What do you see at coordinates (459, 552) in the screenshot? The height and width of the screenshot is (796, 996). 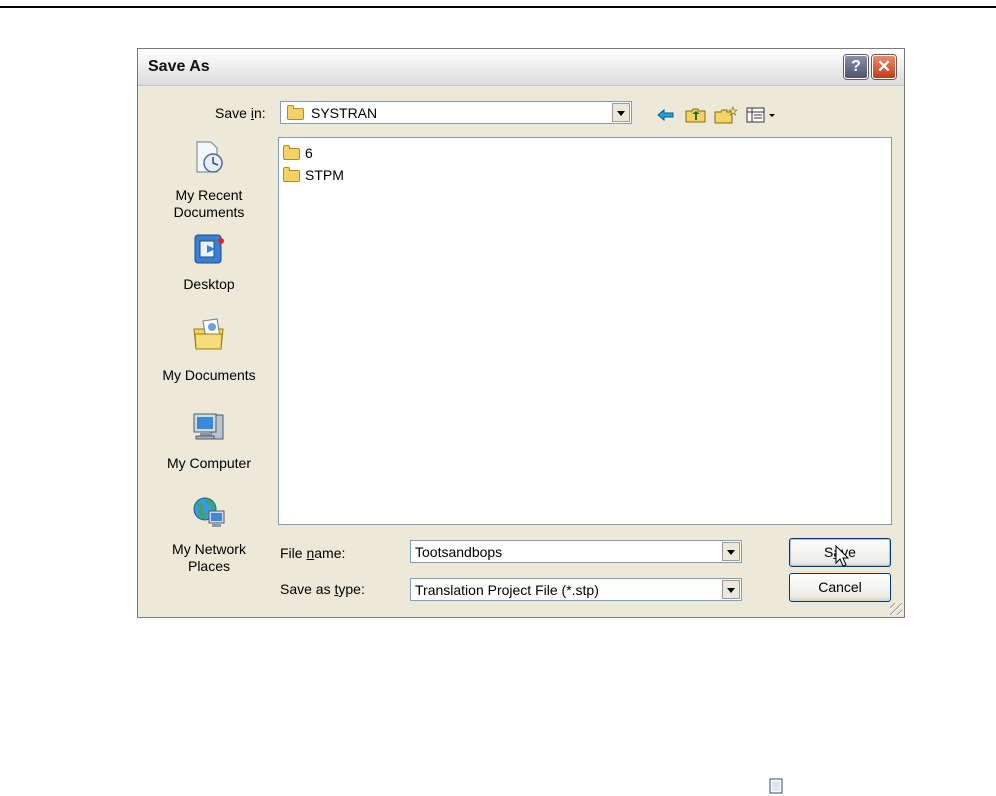 I see `file-name-value: Tootsandbops` at bounding box center [459, 552].